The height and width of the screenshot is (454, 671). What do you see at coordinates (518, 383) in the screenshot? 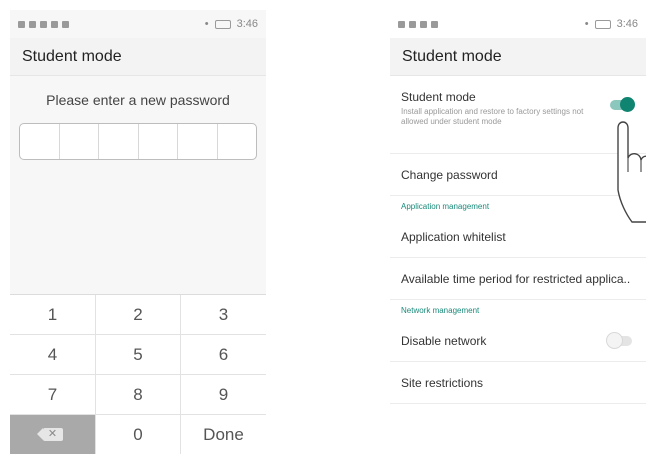
I see `site-restrictions-row: Site restrictions` at bounding box center [518, 383].